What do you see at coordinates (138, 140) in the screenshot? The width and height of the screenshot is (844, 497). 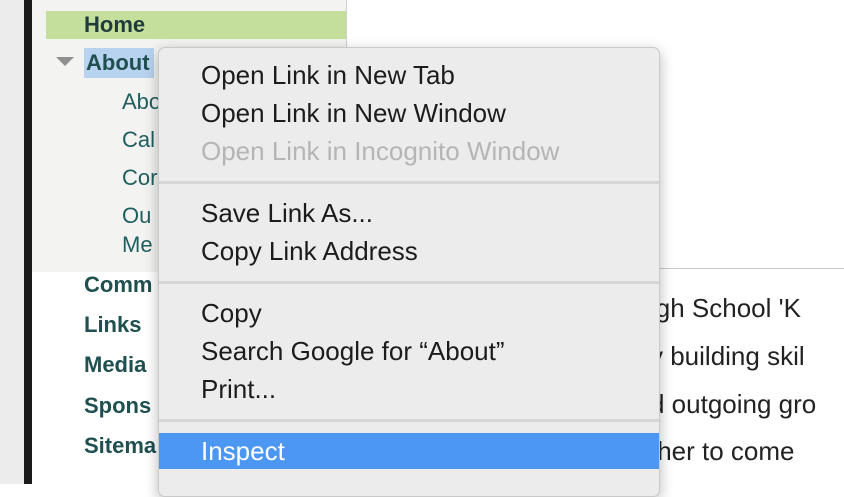 I see `nav-about-subitem: Cal` at bounding box center [138, 140].